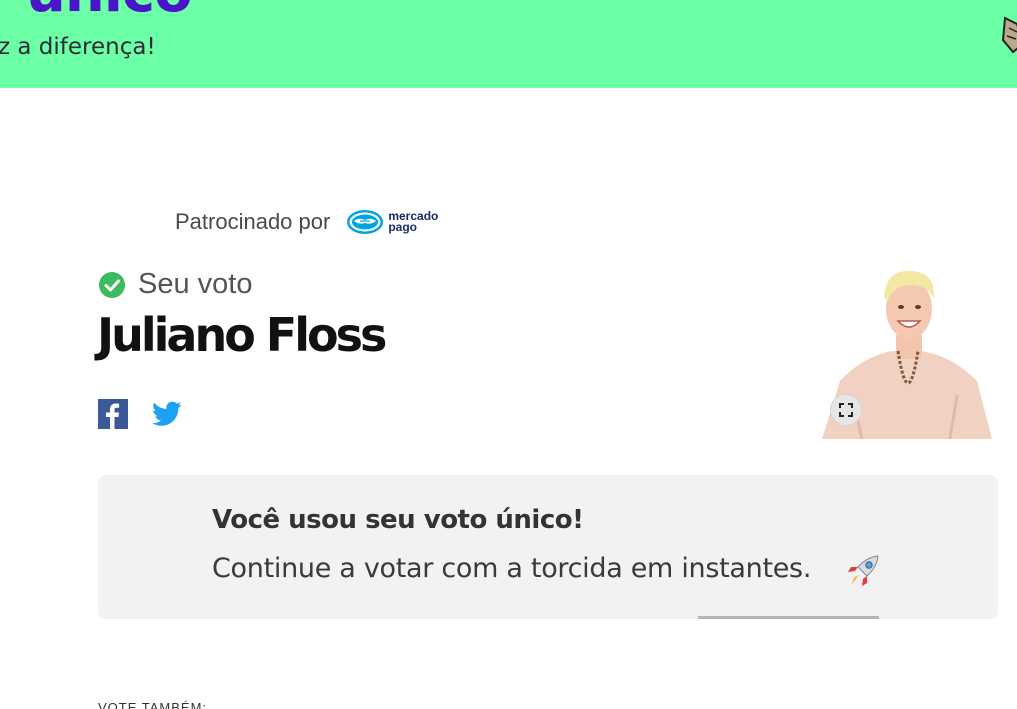  I want to click on twitter-icon, so click(167, 414).